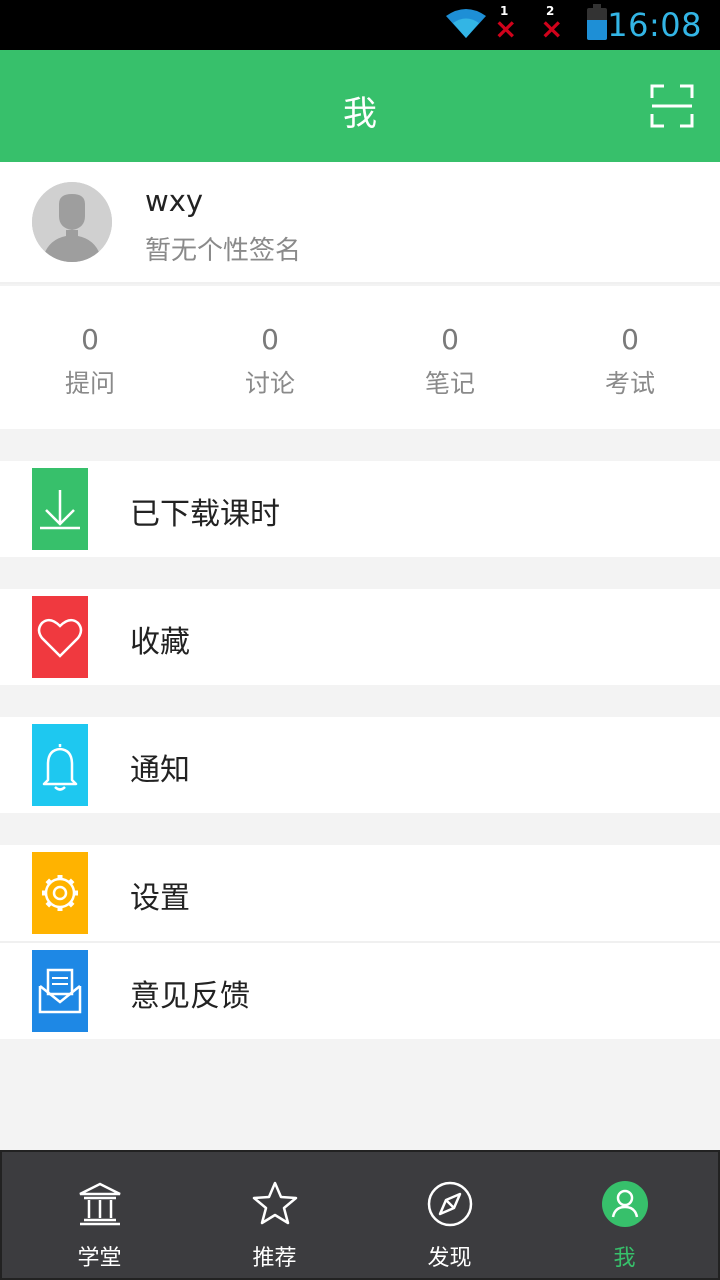  I want to click on menu-label: 已下载课时, so click(205, 514).